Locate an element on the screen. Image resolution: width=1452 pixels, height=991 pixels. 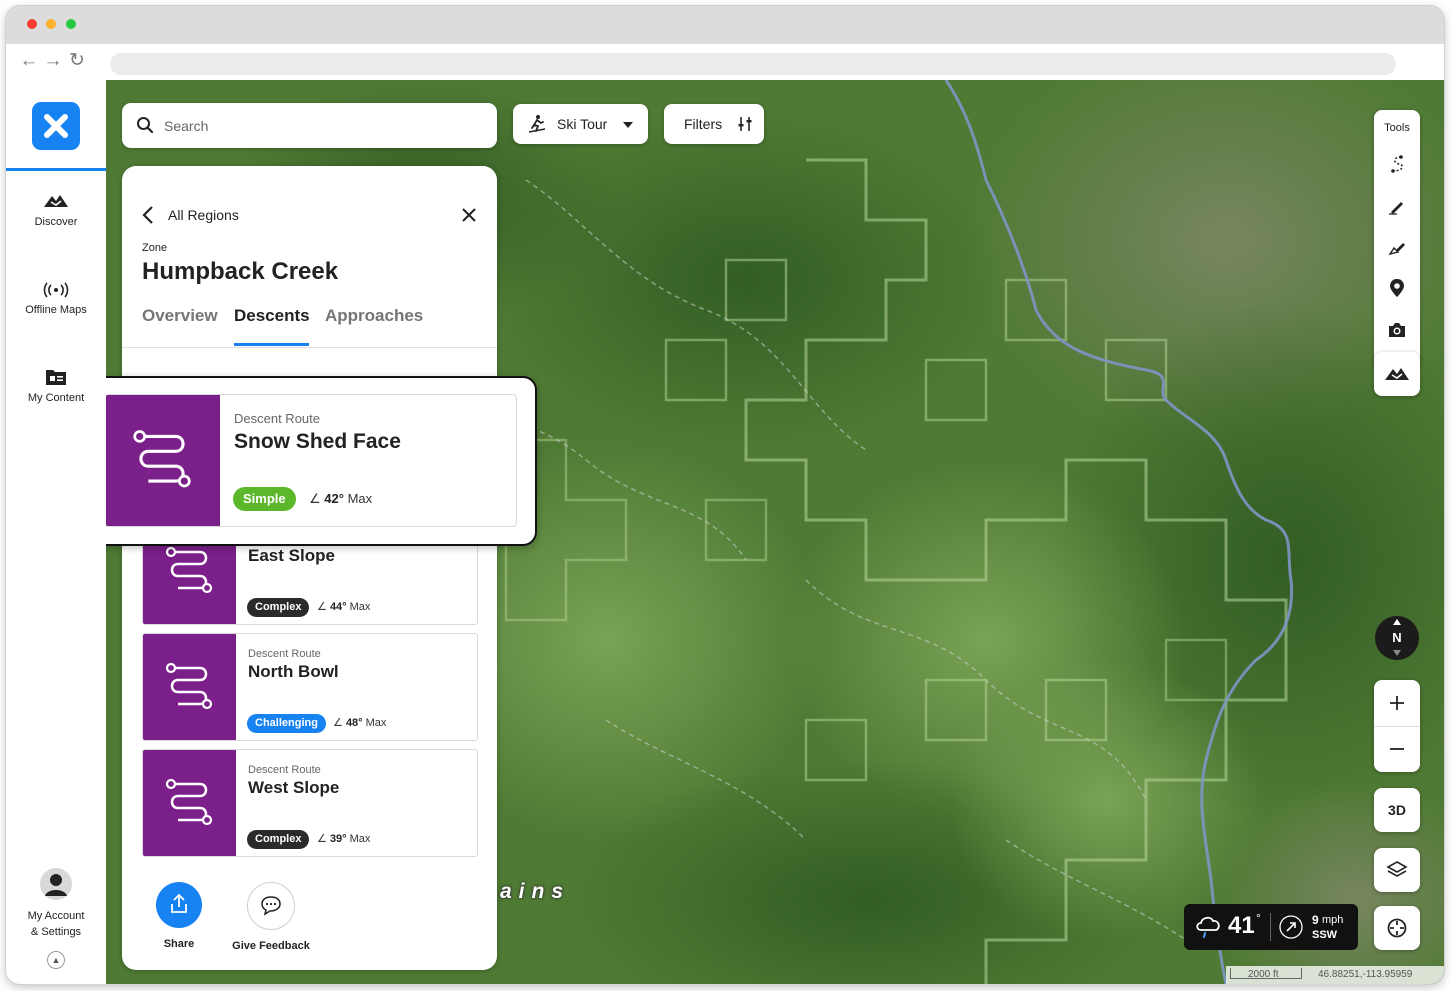
share-circle is located at coordinates (179, 905).